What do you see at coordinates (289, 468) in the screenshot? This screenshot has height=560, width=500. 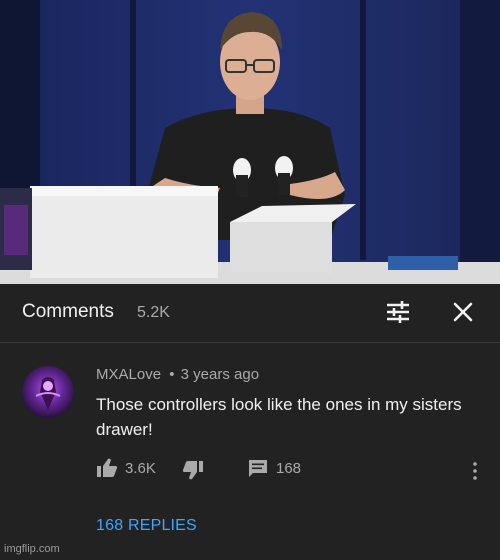 I see `reply-count: 168` at bounding box center [289, 468].